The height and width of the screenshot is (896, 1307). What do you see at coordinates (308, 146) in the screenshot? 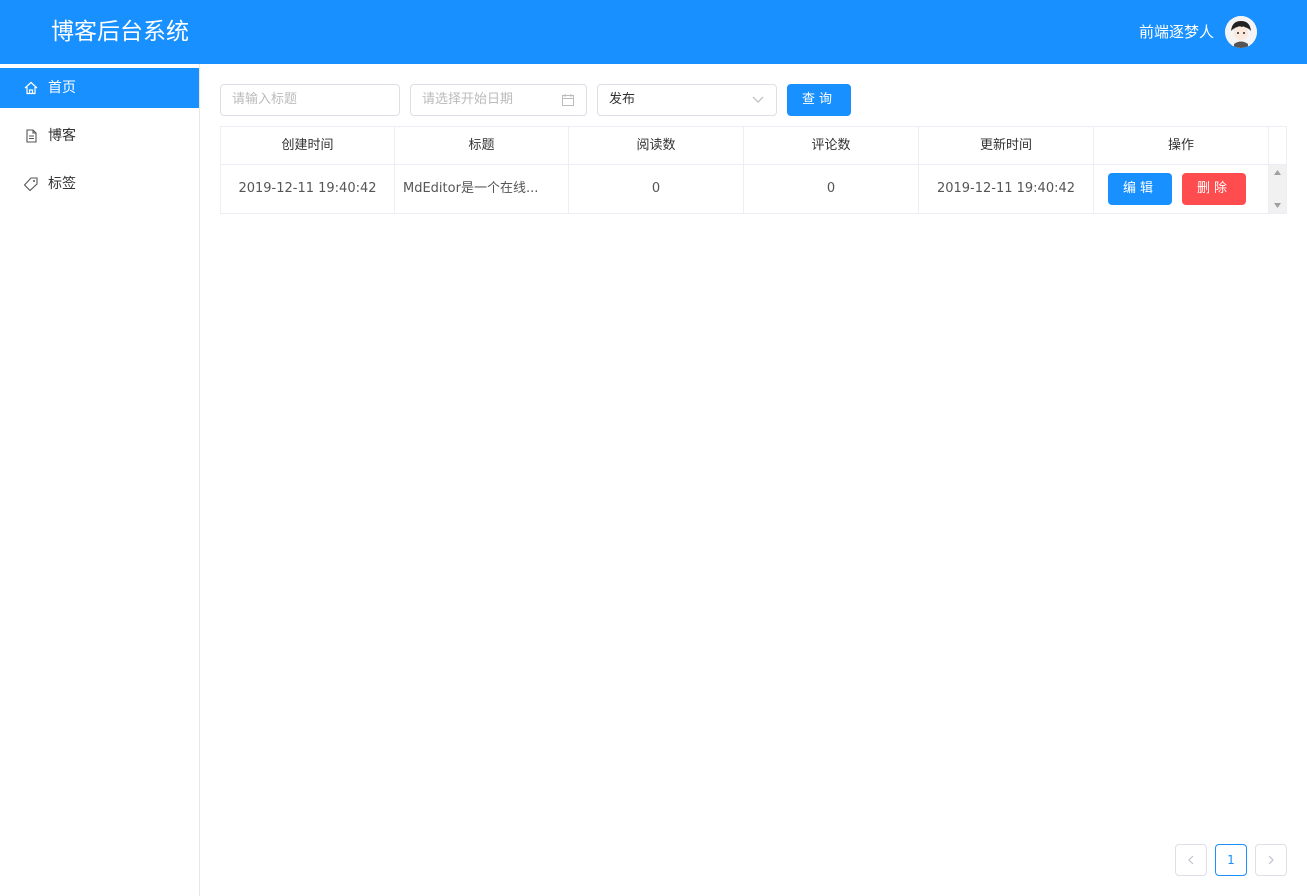
I see `column-header: 创建时间` at bounding box center [308, 146].